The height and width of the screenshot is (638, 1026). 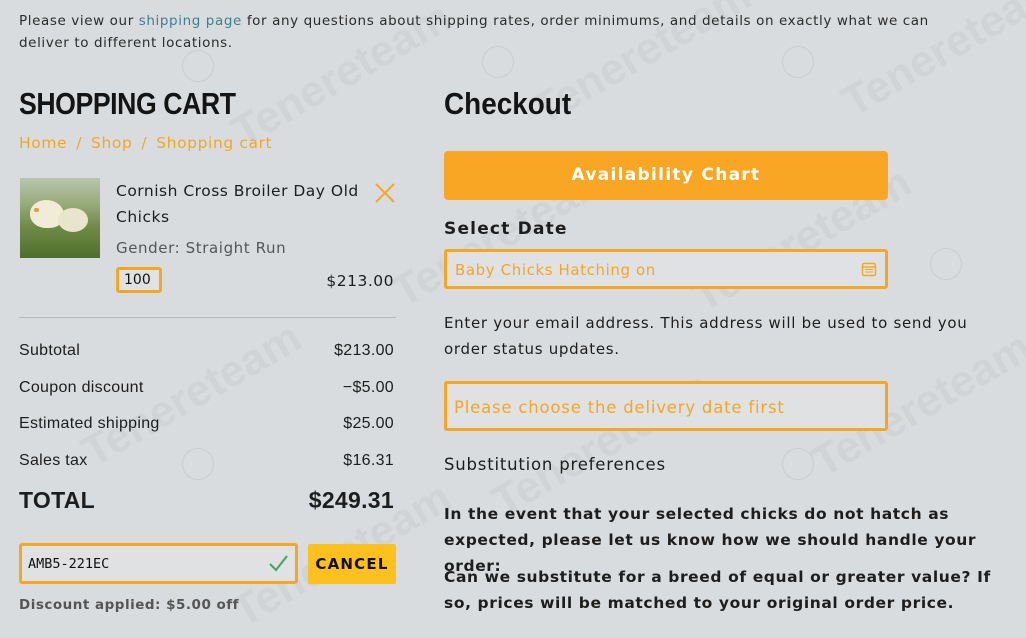 I want to click on breadcrumb-home: Home, so click(x=43, y=143).